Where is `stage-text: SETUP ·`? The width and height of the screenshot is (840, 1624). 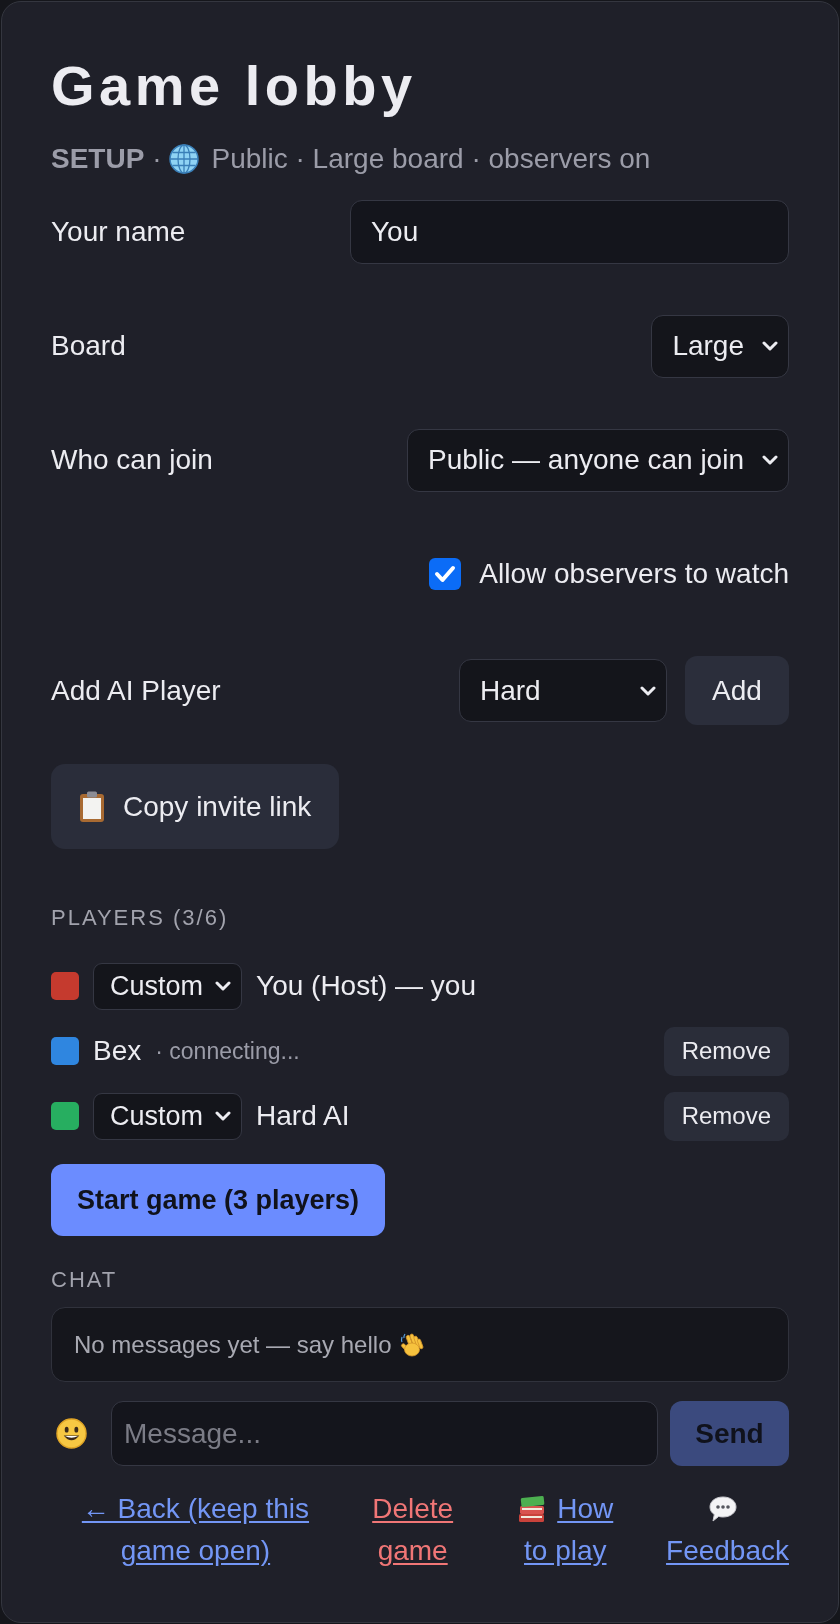
stage-text: SETUP · is located at coordinates (106, 159).